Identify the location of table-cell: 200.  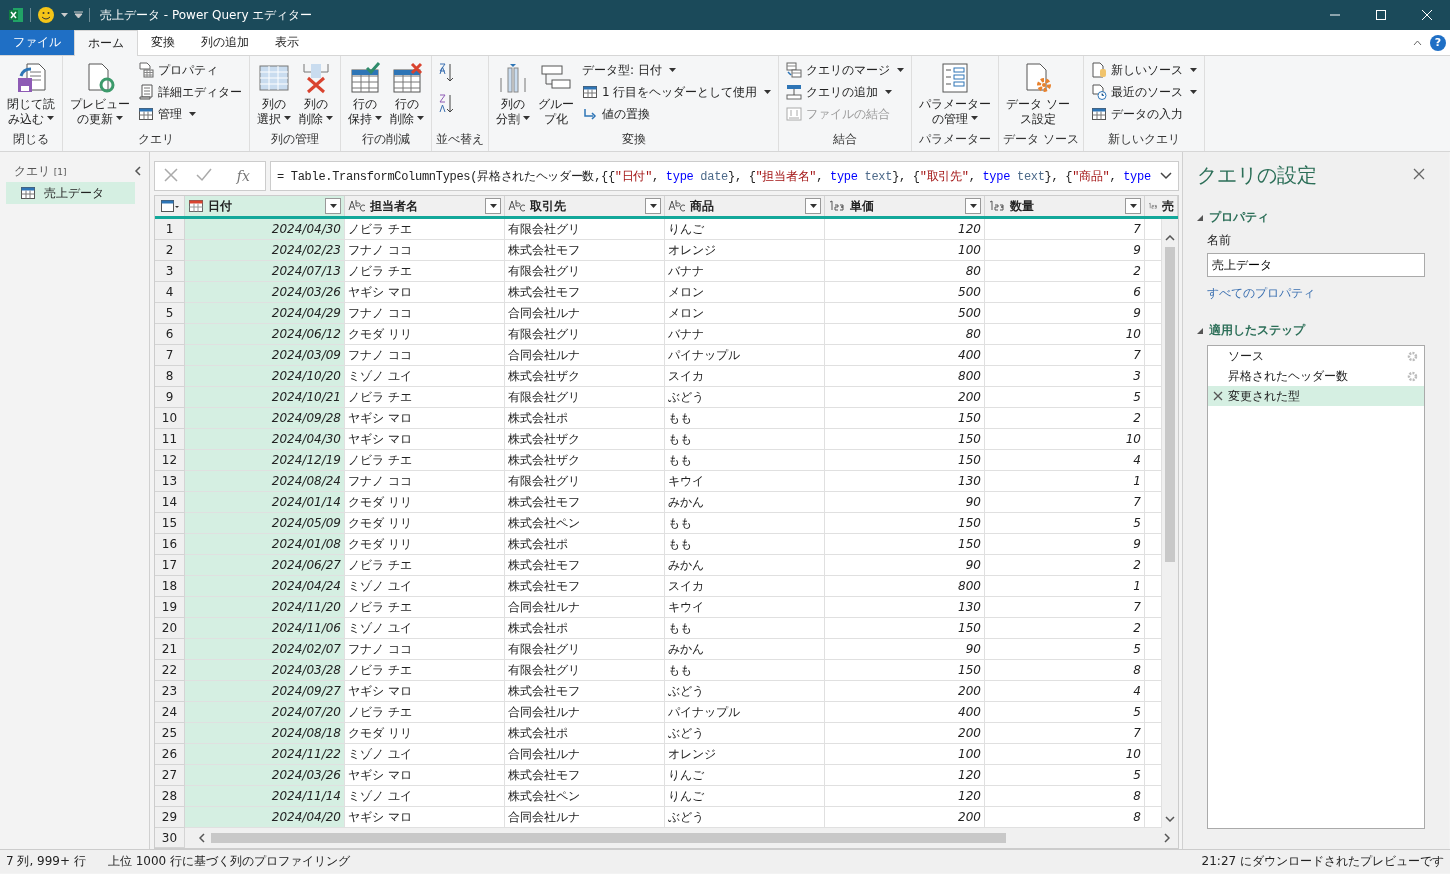
(905, 733).